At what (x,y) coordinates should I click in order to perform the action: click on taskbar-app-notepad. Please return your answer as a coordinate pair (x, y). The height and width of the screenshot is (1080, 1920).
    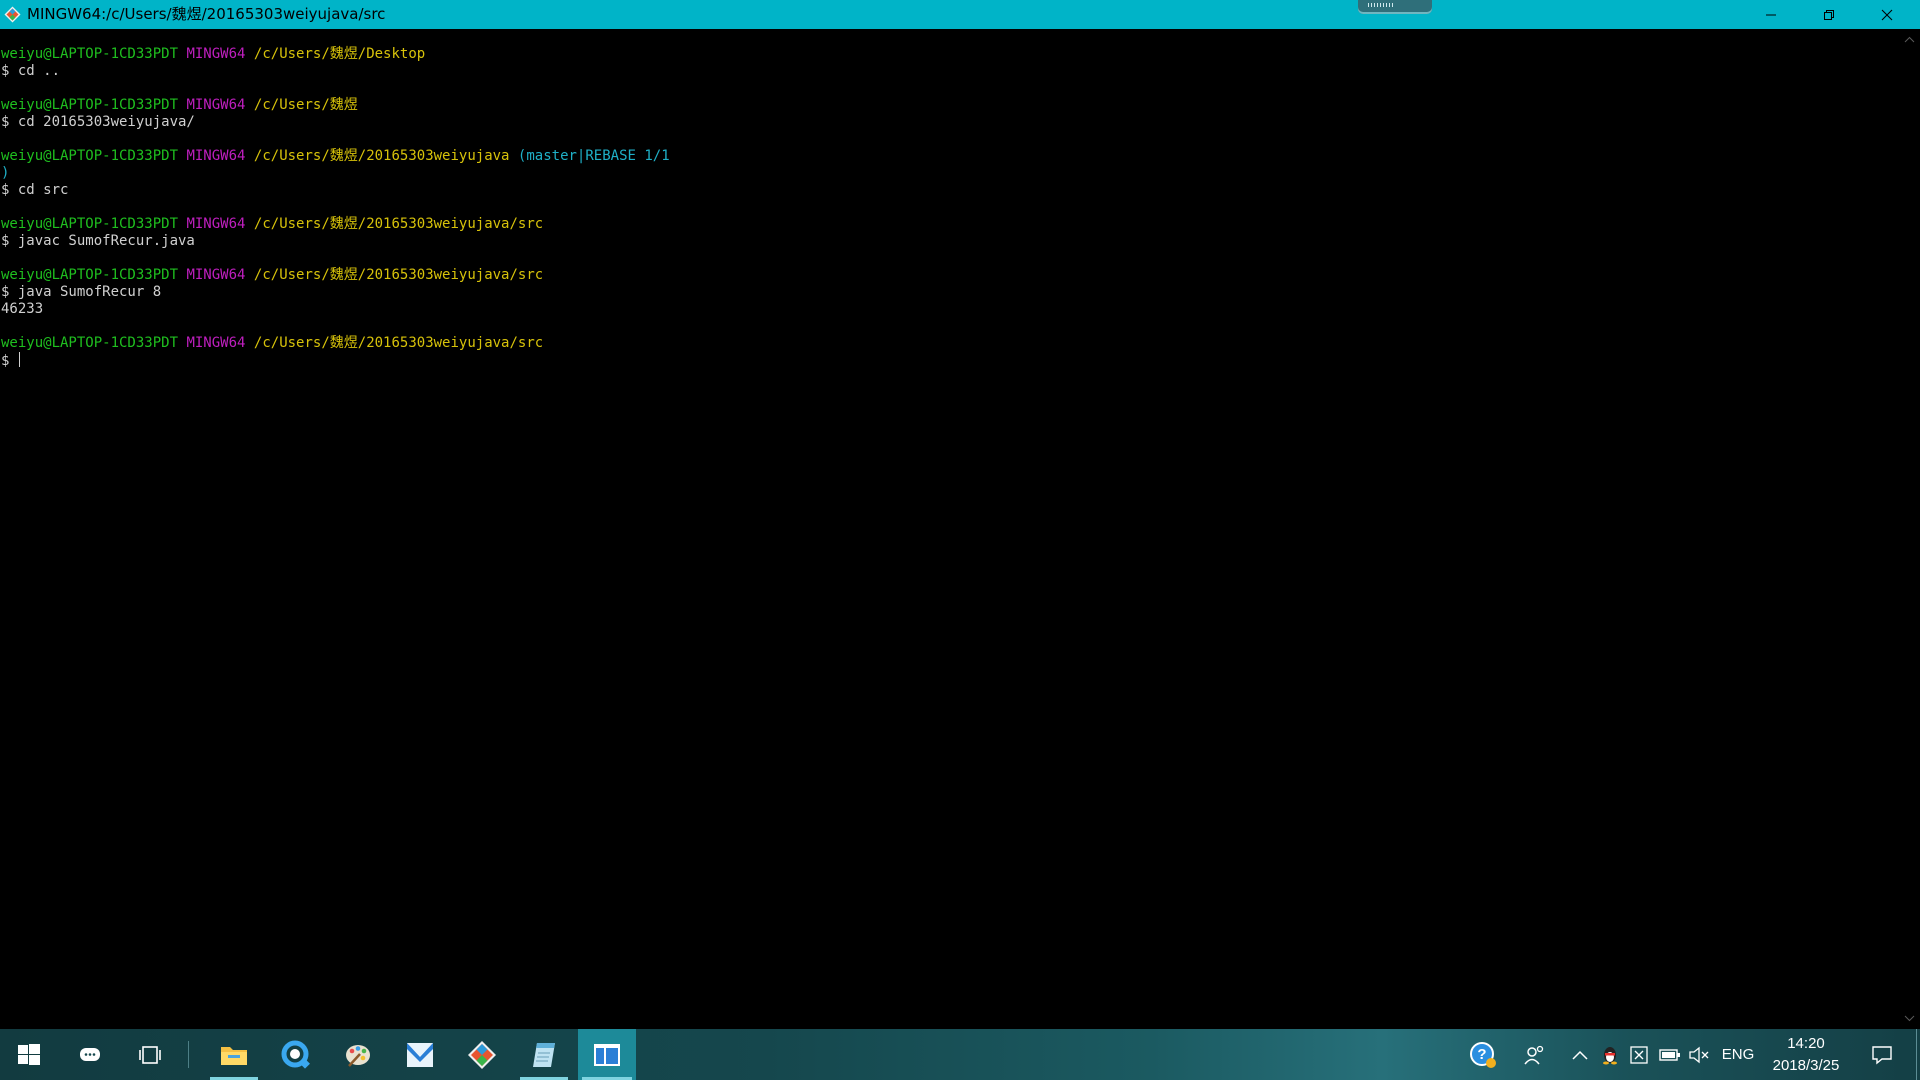
    Looking at the image, I should click on (544, 1054).